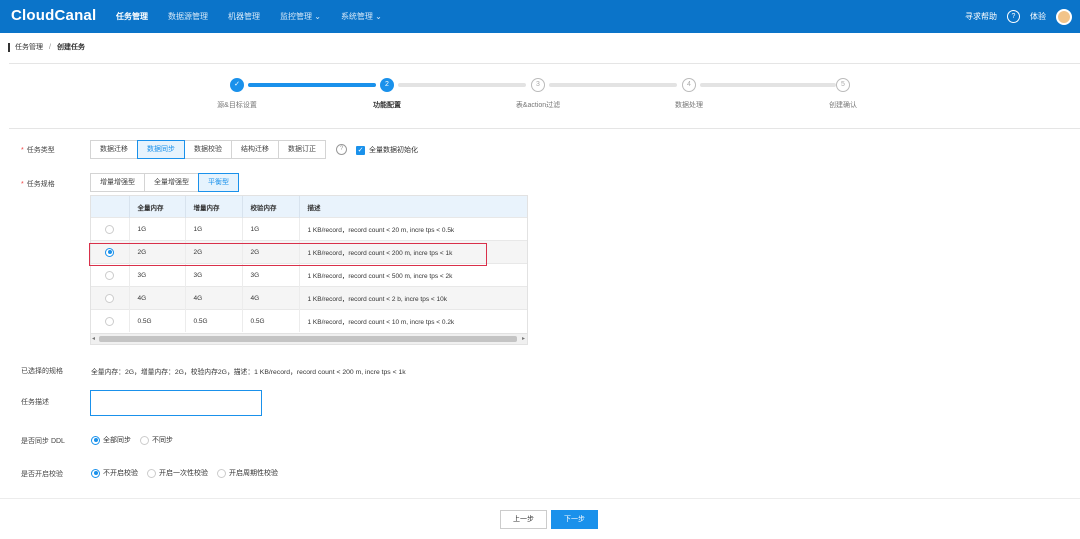 The width and height of the screenshot is (1080, 539). Describe the element at coordinates (689, 105) in the screenshot. I see `step-4-label: 数据处理` at that location.